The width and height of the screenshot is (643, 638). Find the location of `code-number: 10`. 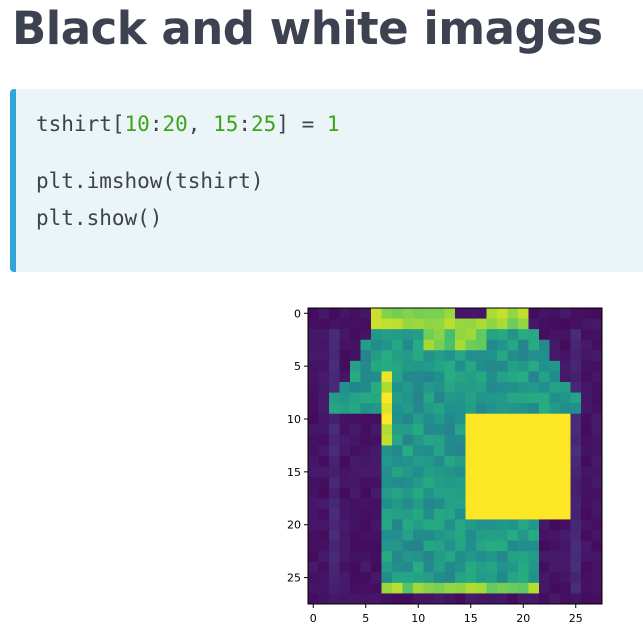

code-number: 10 is located at coordinates (137, 124).